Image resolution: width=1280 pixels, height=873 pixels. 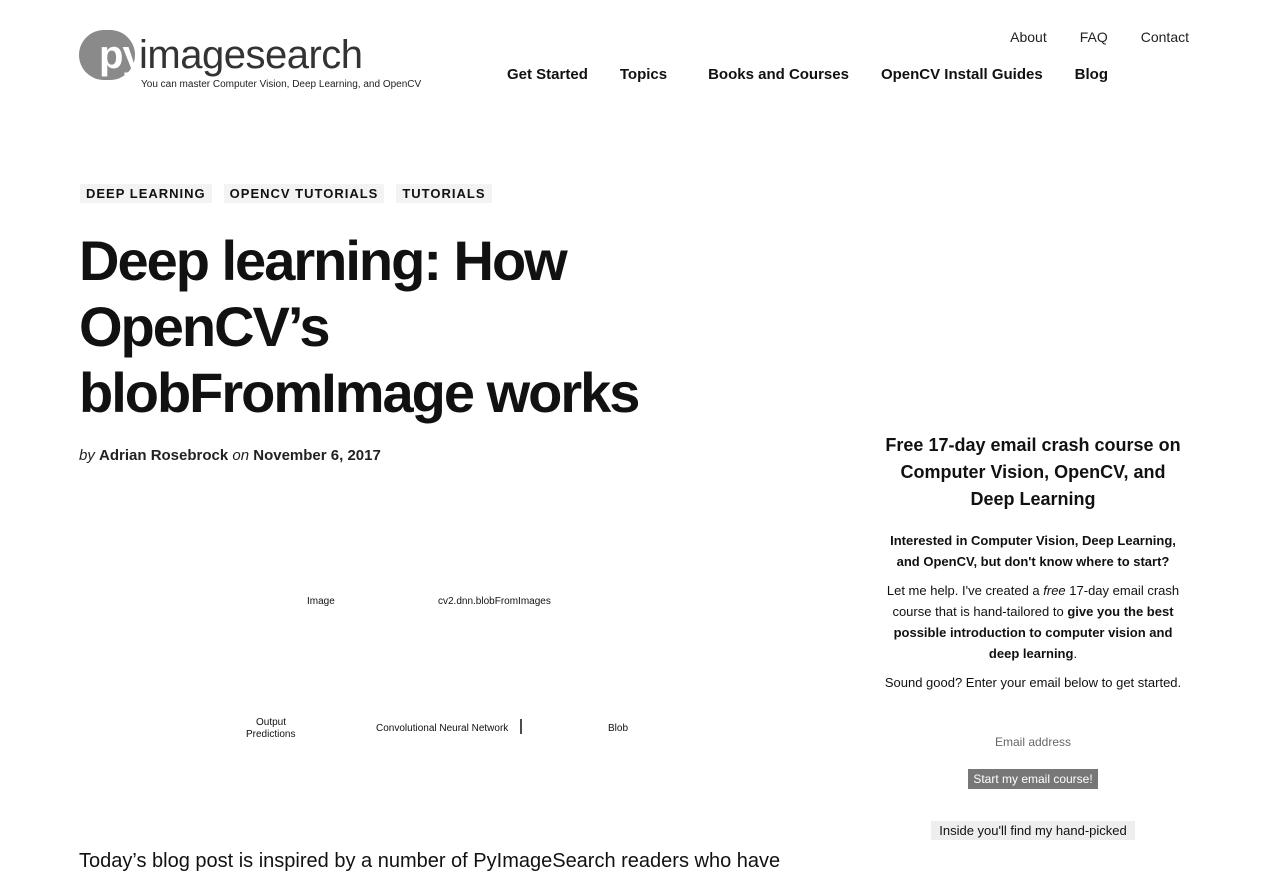 I want to click on category-opencv-tutorials: OPENCV TUTORIALS, so click(x=304, y=193).